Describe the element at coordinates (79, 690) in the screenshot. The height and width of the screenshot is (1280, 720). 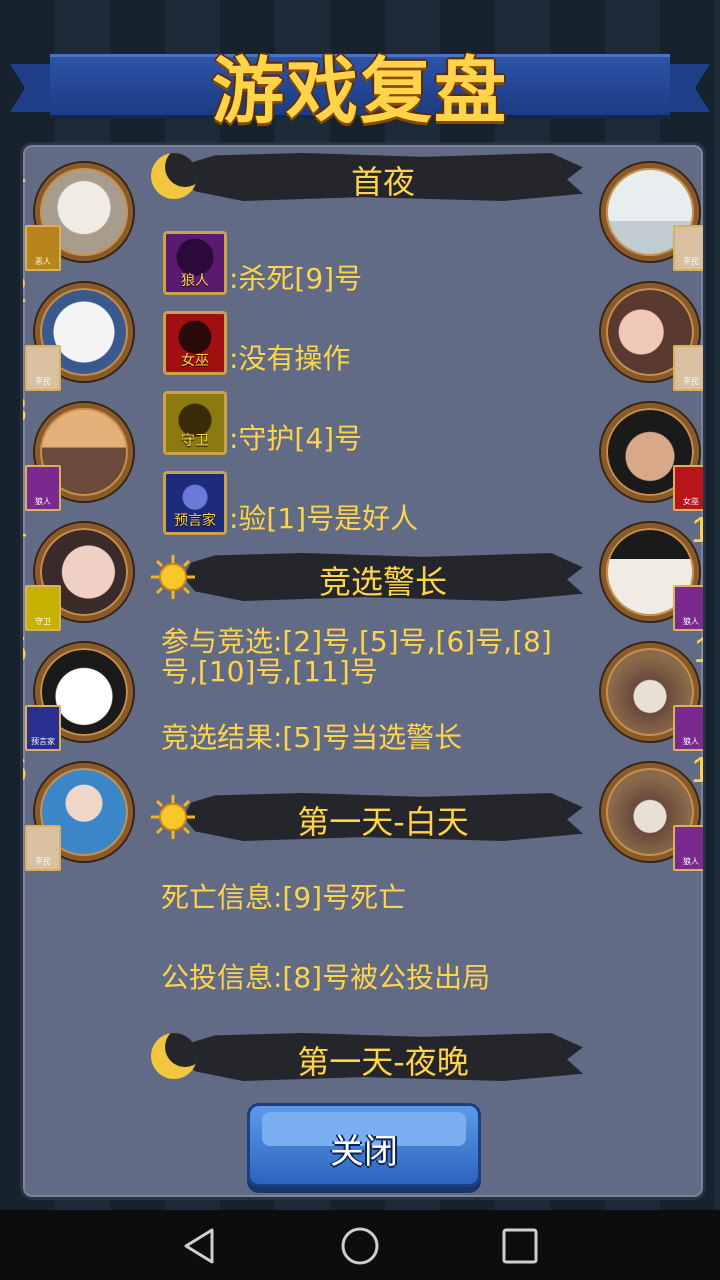
I see `player-5: 5 预言家` at that location.